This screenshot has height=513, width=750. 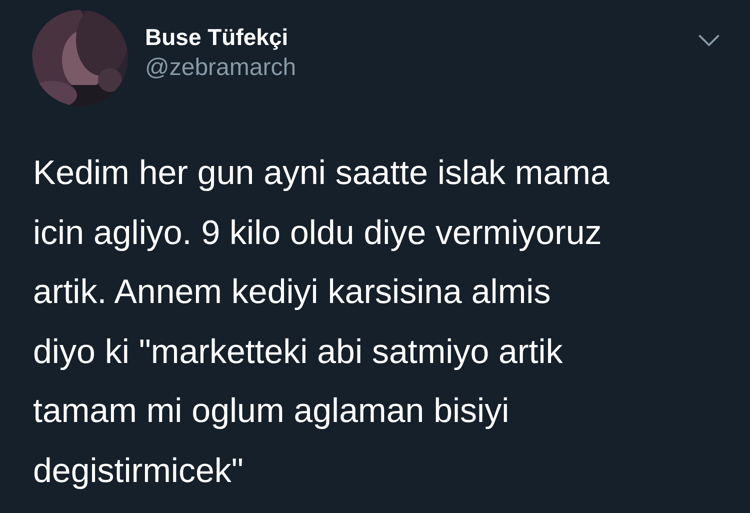 What do you see at coordinates (421, 68) in the screenshot?
I see `author-handle: @zebramarch` at bounding box center [421, 68].